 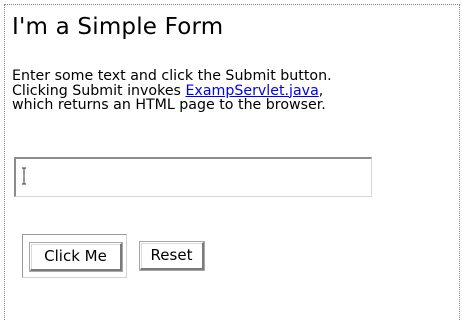 What do you see at coordinates (193, 177) in the screenshot?
I see `text-input-field` at bounding box center [193, 177].